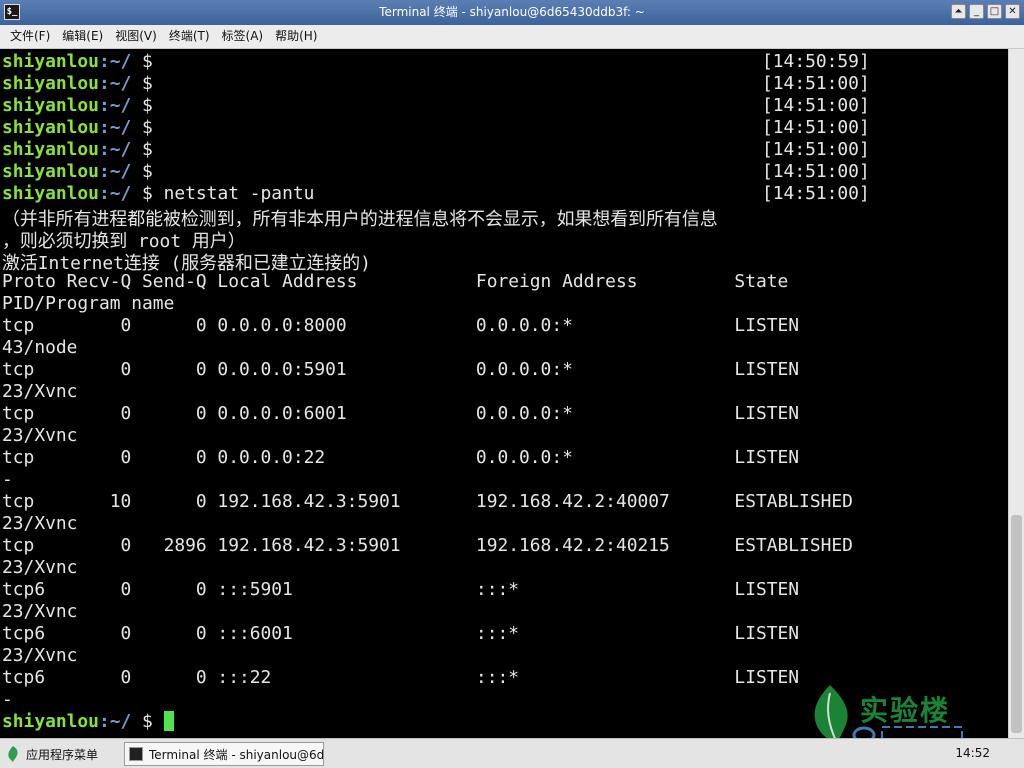 Image resolution: width=1024 pixels, height=768 pixels. I want to click on output-text: tcp 0 0 0.0.0.0:22 0.0.0.0:* LISTEN, so click(401, 457).